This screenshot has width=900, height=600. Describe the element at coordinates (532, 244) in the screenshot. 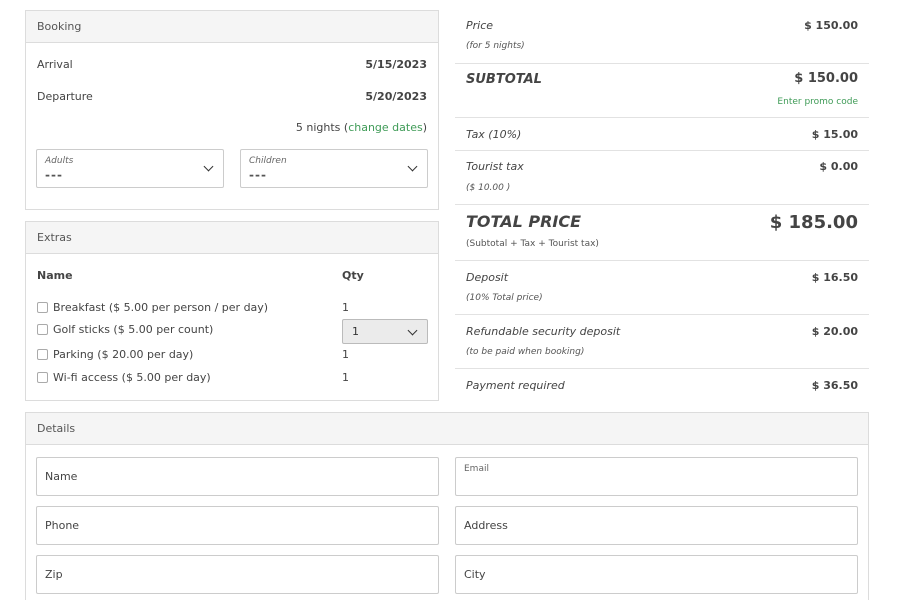

I see `total-price-note: (Subtotal + Tax + Tourist tax)` at that location.